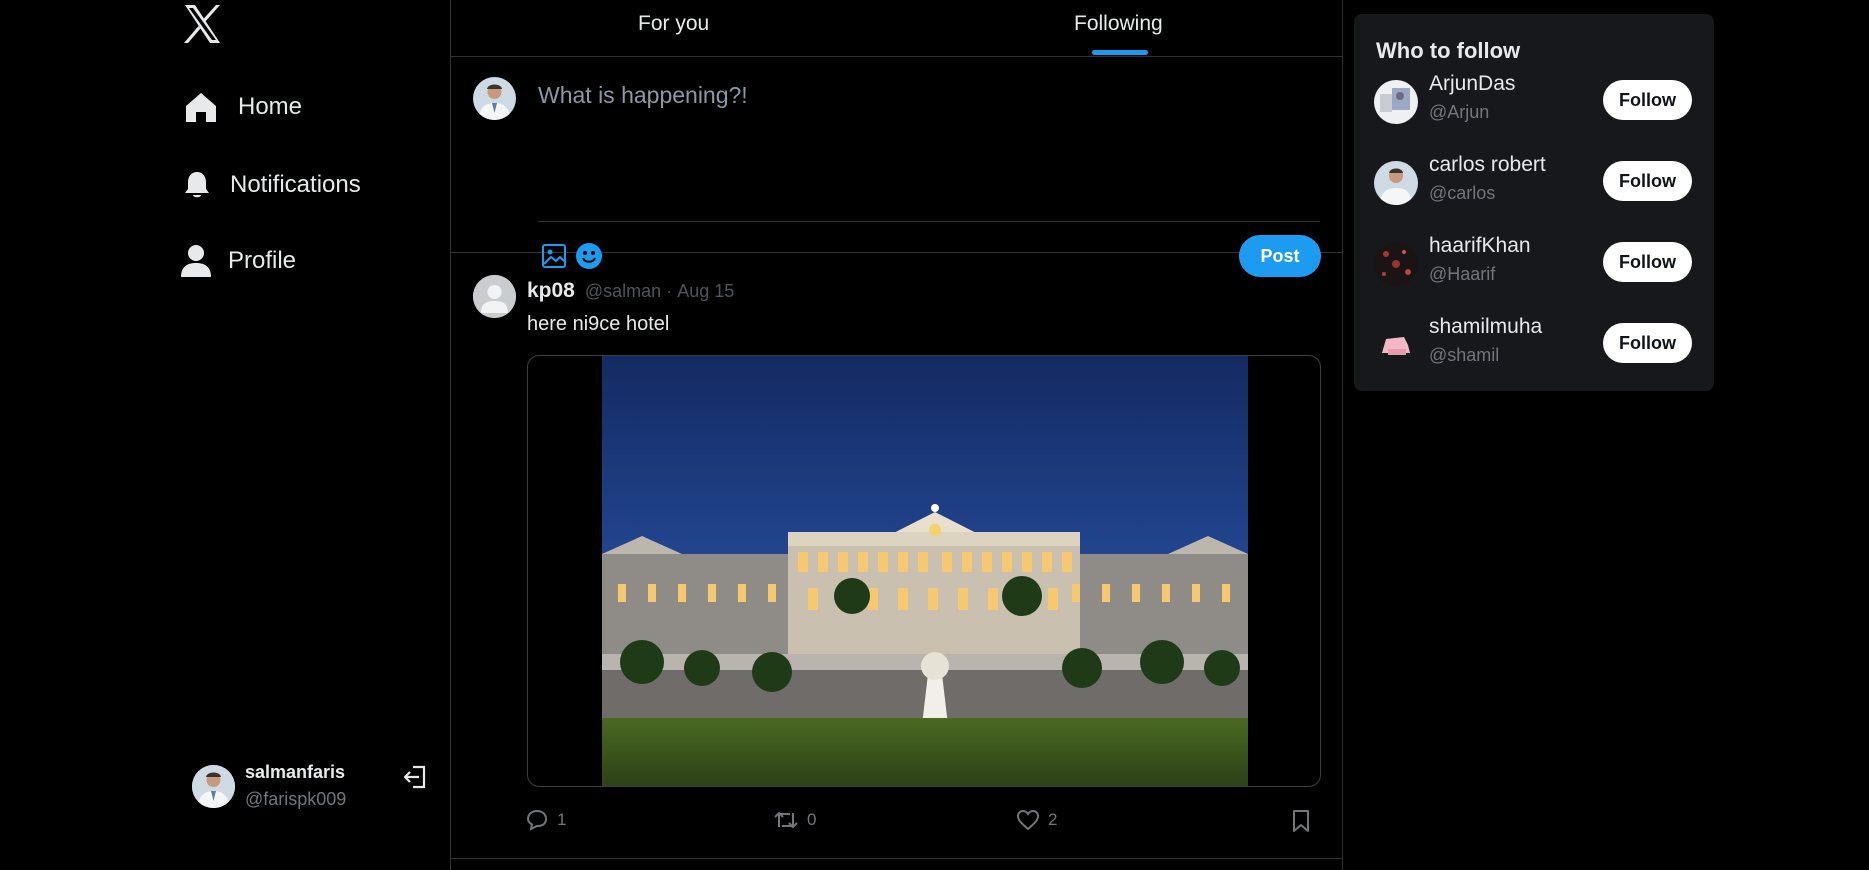  I want to click on suggestion-name: haarifKhan, so click(1480, 246).